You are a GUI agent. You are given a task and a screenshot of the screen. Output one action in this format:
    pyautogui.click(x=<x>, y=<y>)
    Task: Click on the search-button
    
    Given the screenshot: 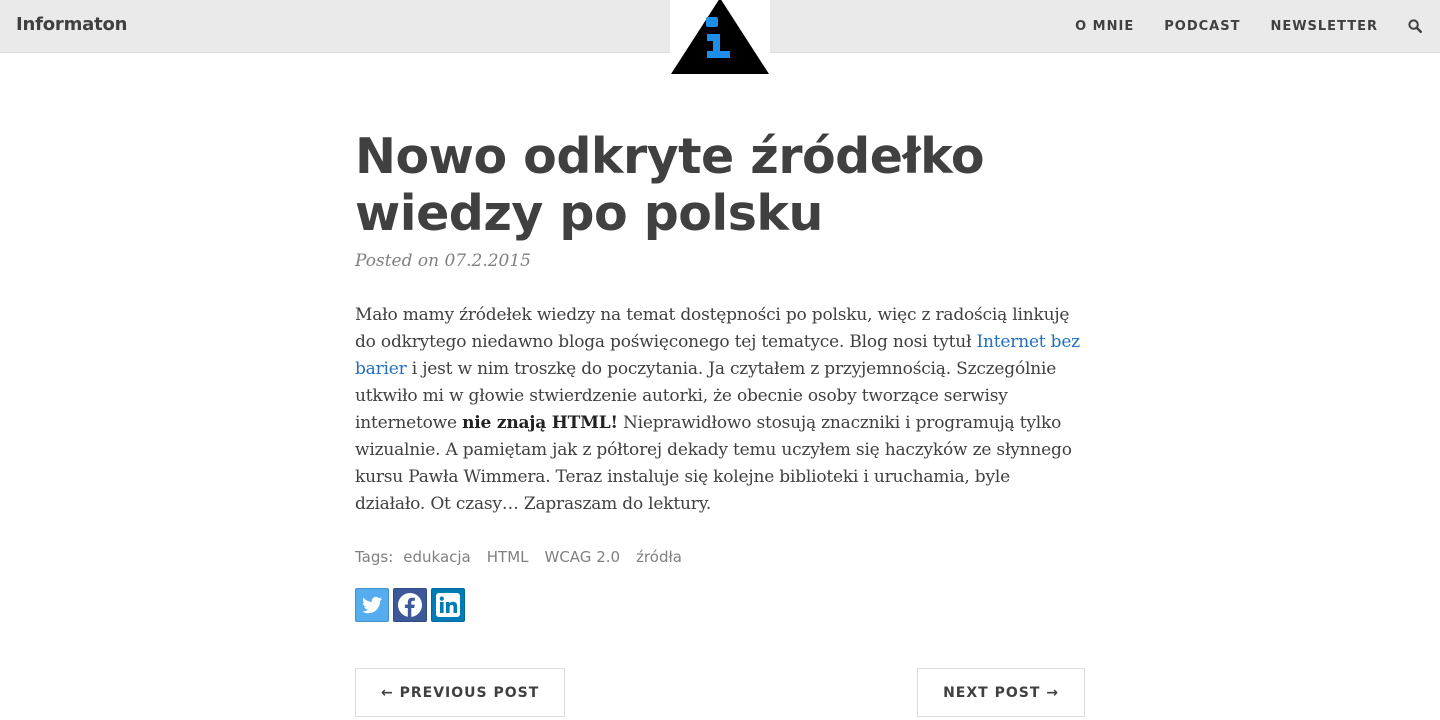 What is the action you would take?
    pyautogui.click(x=1415, y=26)
    